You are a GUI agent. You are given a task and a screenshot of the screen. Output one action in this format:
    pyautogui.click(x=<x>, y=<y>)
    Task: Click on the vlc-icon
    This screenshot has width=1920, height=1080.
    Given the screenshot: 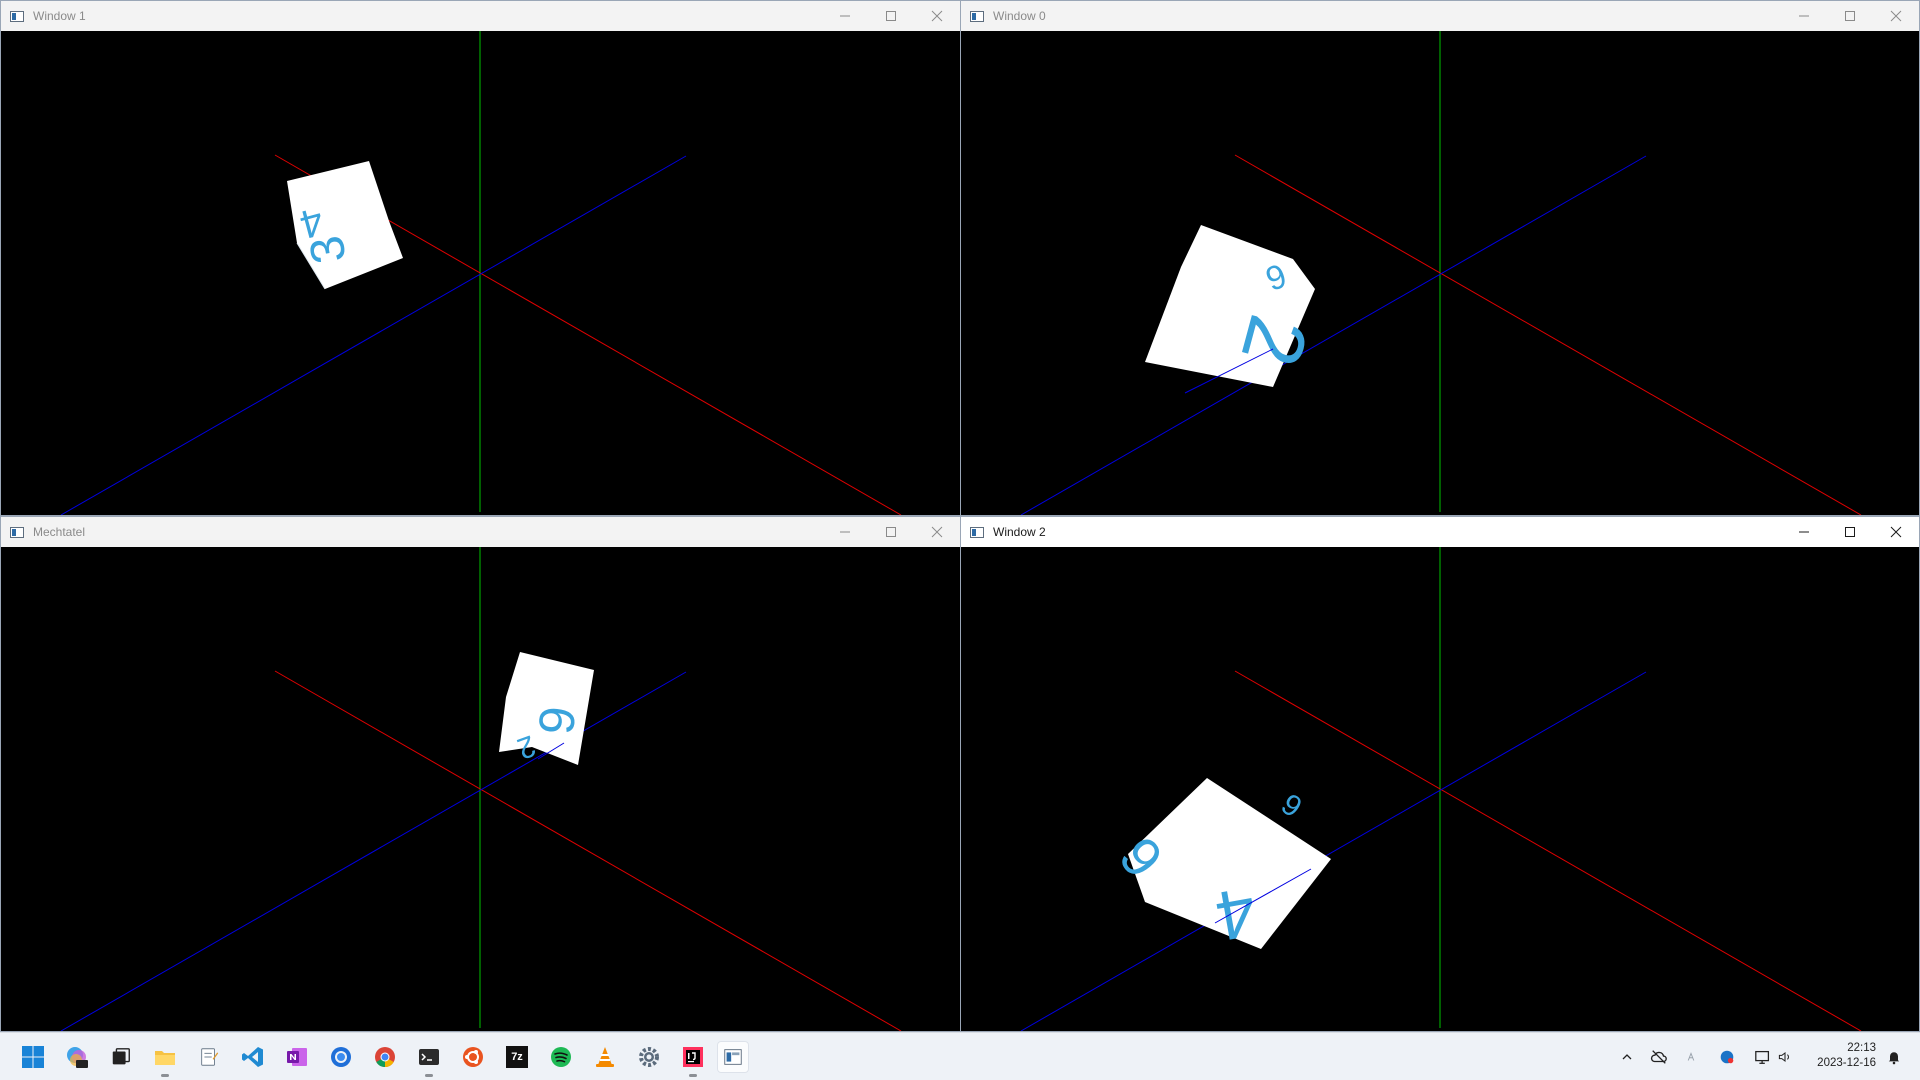 What is the action you would take?
    pyautogui.click(x=605, y=1057)
    